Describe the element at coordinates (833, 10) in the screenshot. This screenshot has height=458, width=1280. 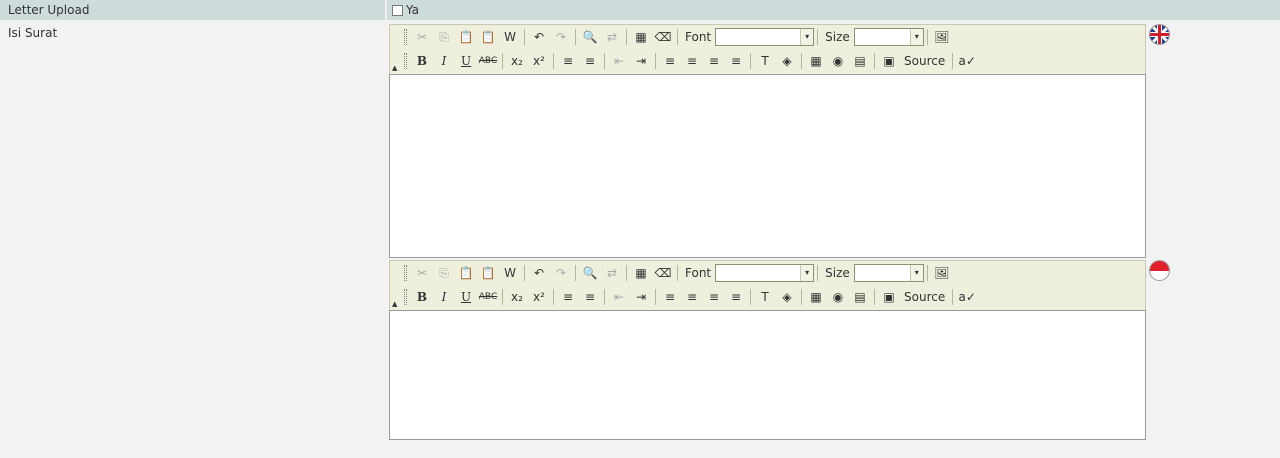
I see `letter-upload-value: Ya` at that location.